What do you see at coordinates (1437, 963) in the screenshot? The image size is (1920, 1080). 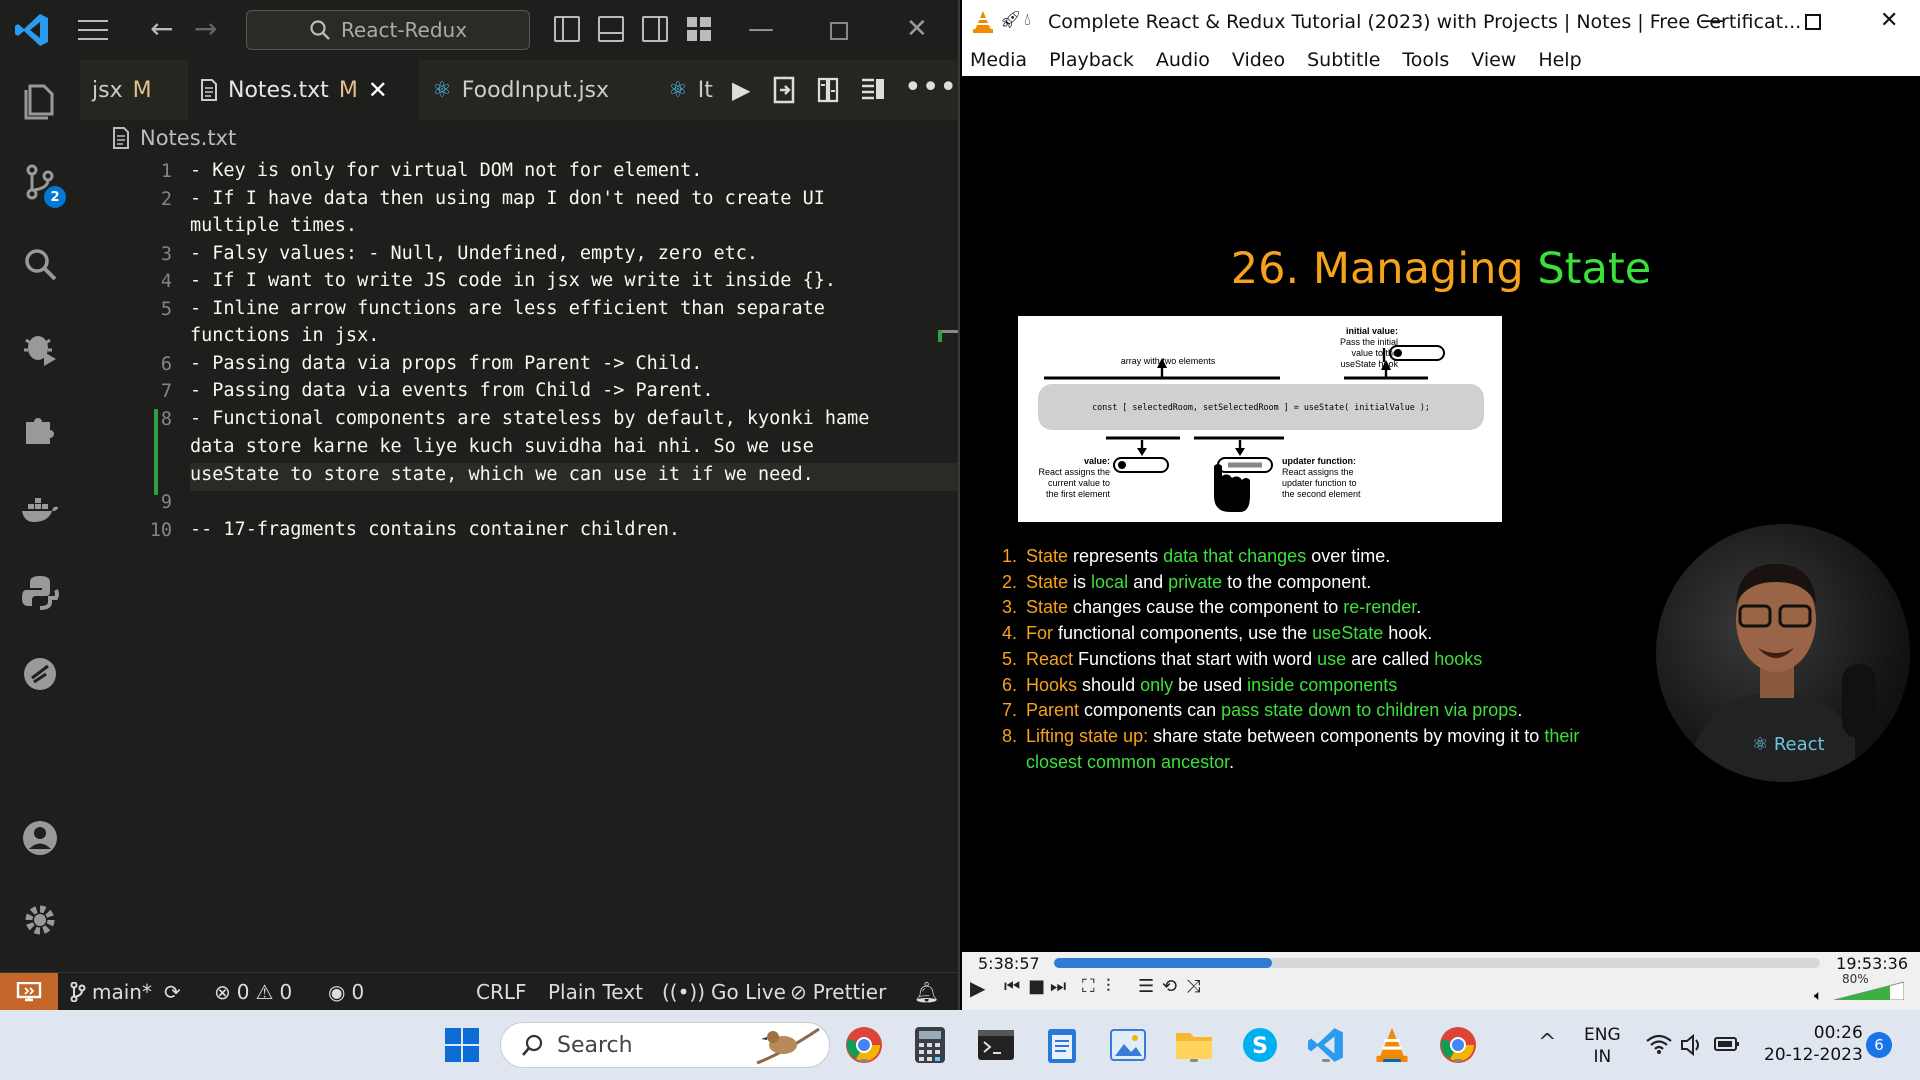 I see `seek-bar` at bounding box center [1437, 963].